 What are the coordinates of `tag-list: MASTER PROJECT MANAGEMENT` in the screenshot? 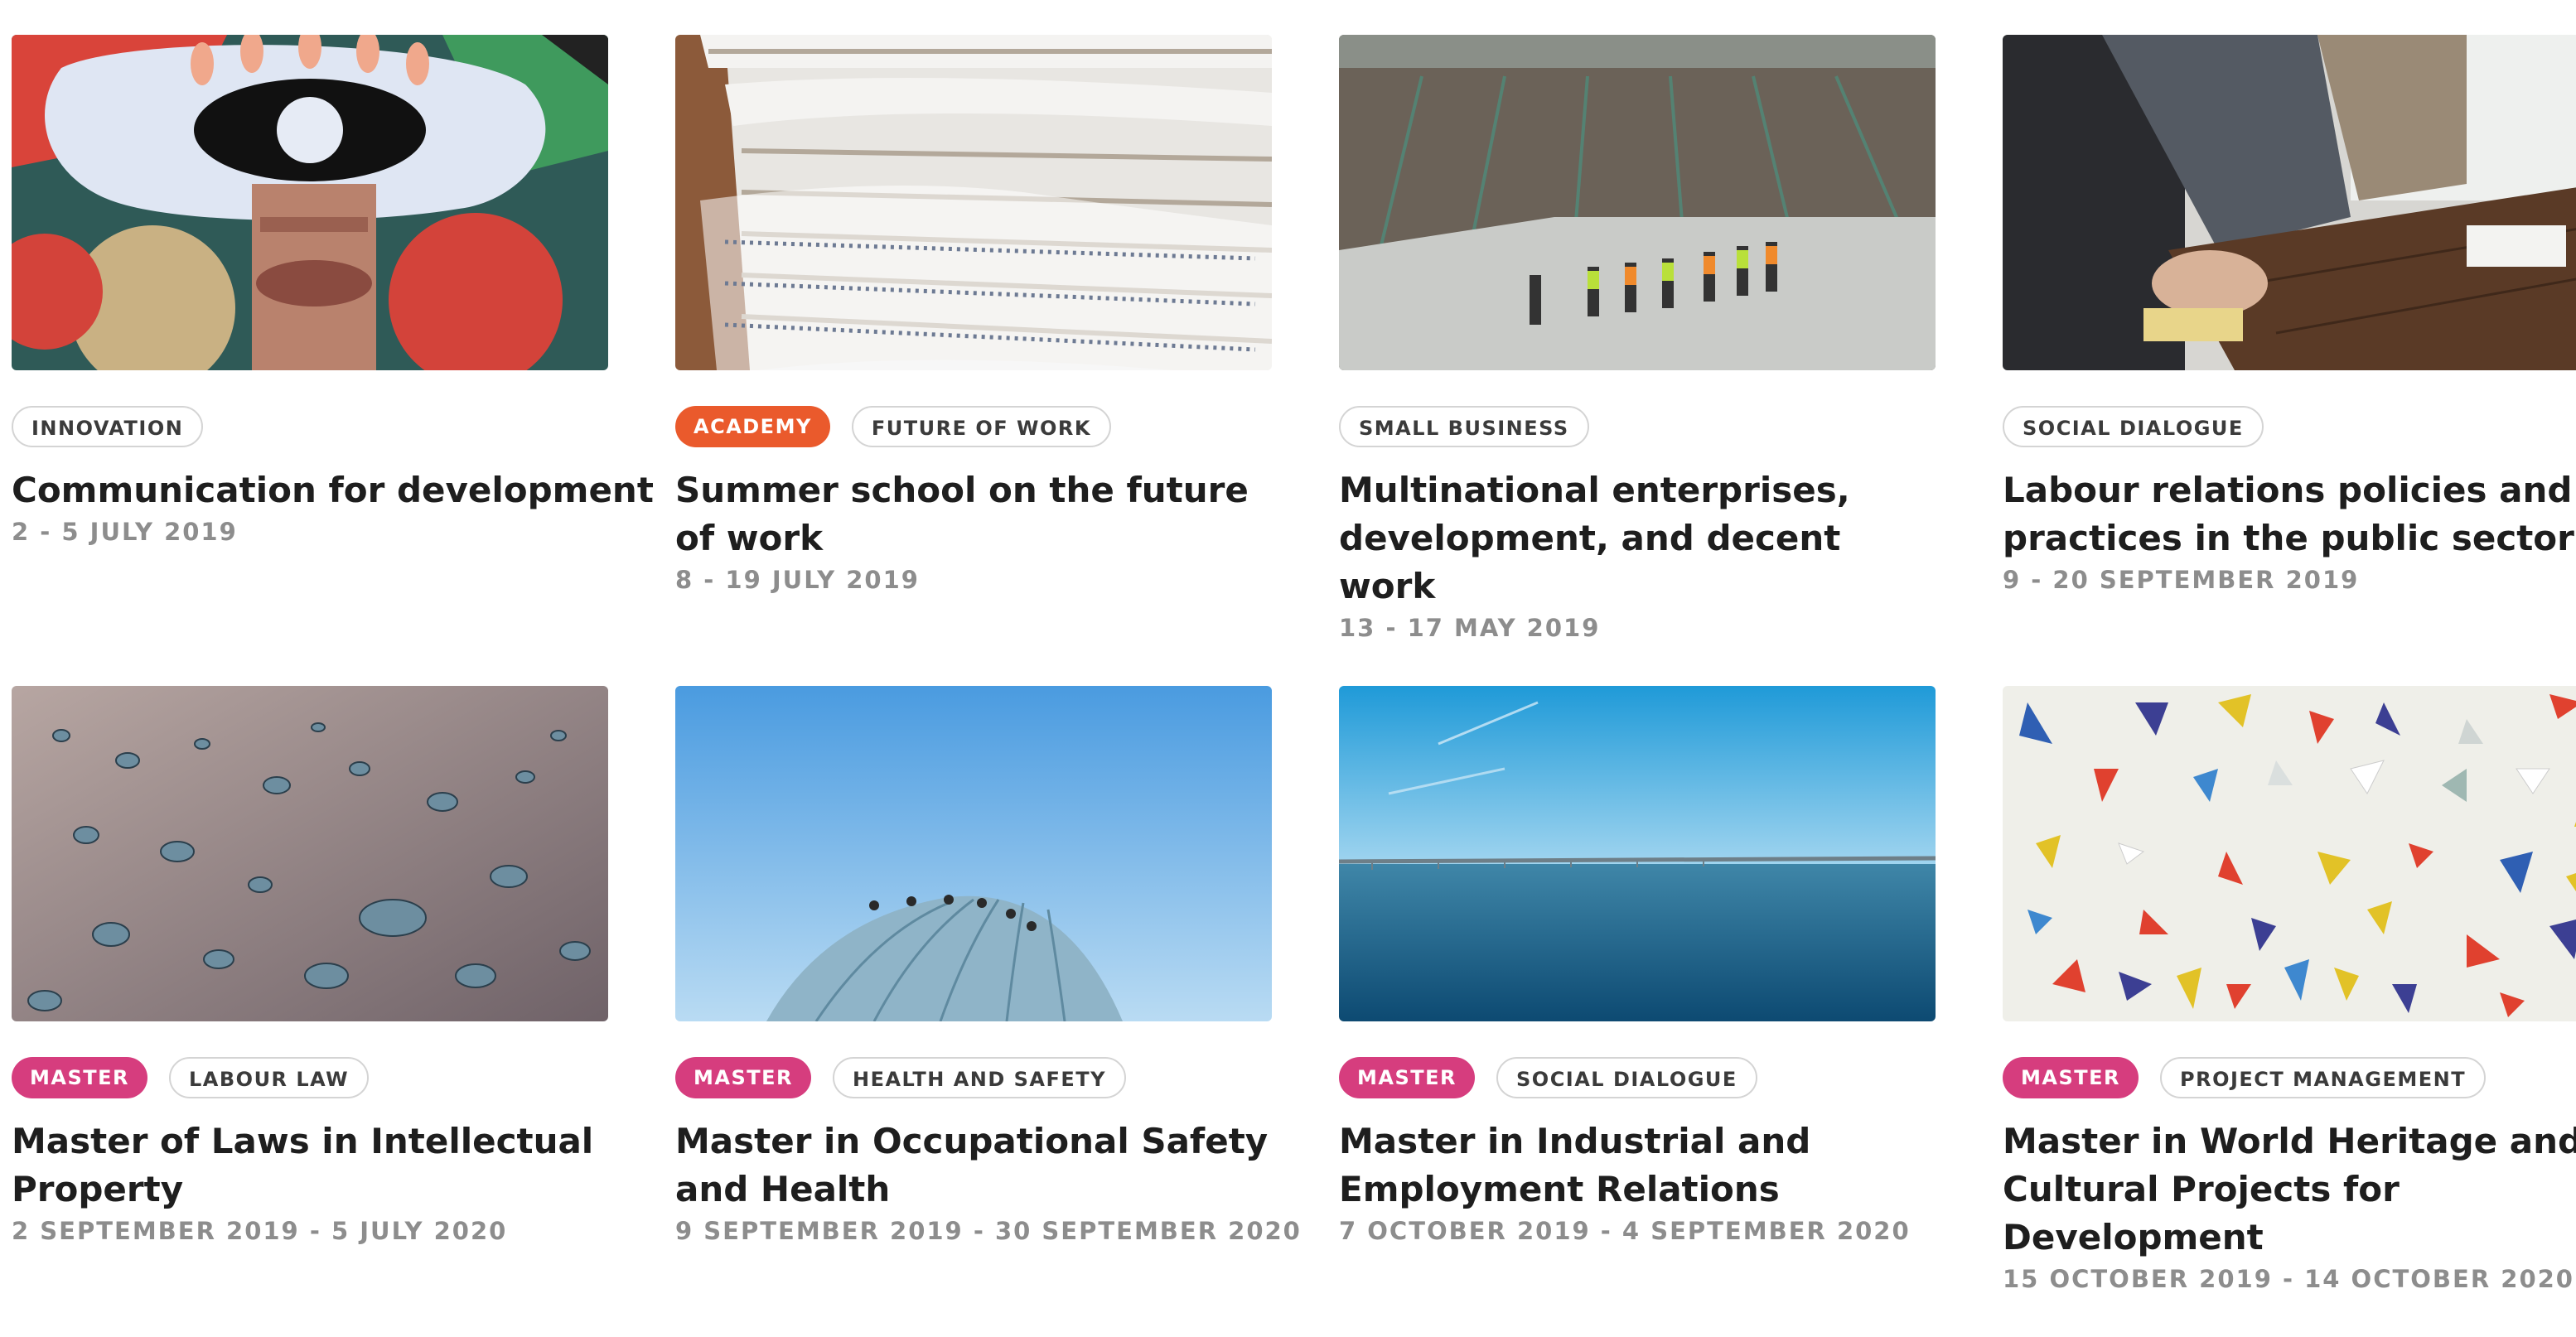 It's located at (2289, 1077).